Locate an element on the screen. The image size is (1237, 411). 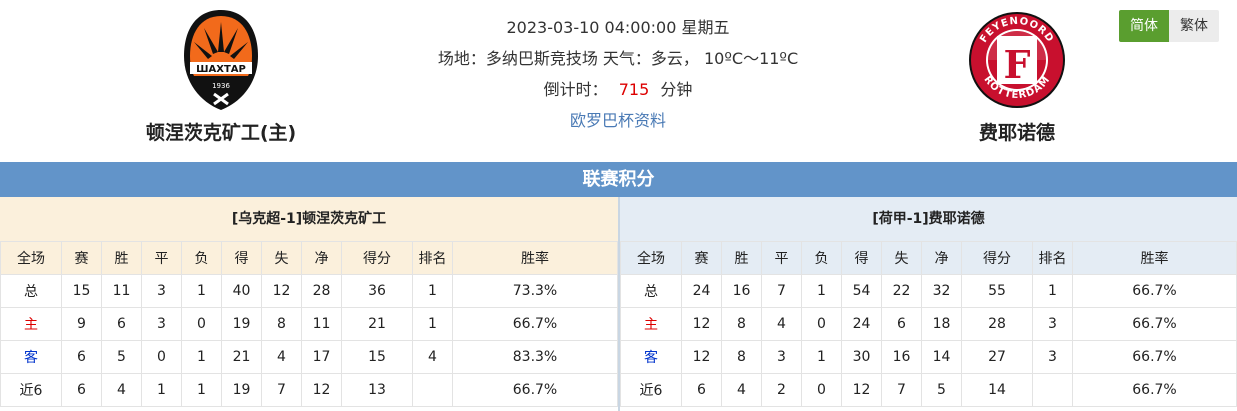
table-cell: 54 is located at coordinates (861, 291).